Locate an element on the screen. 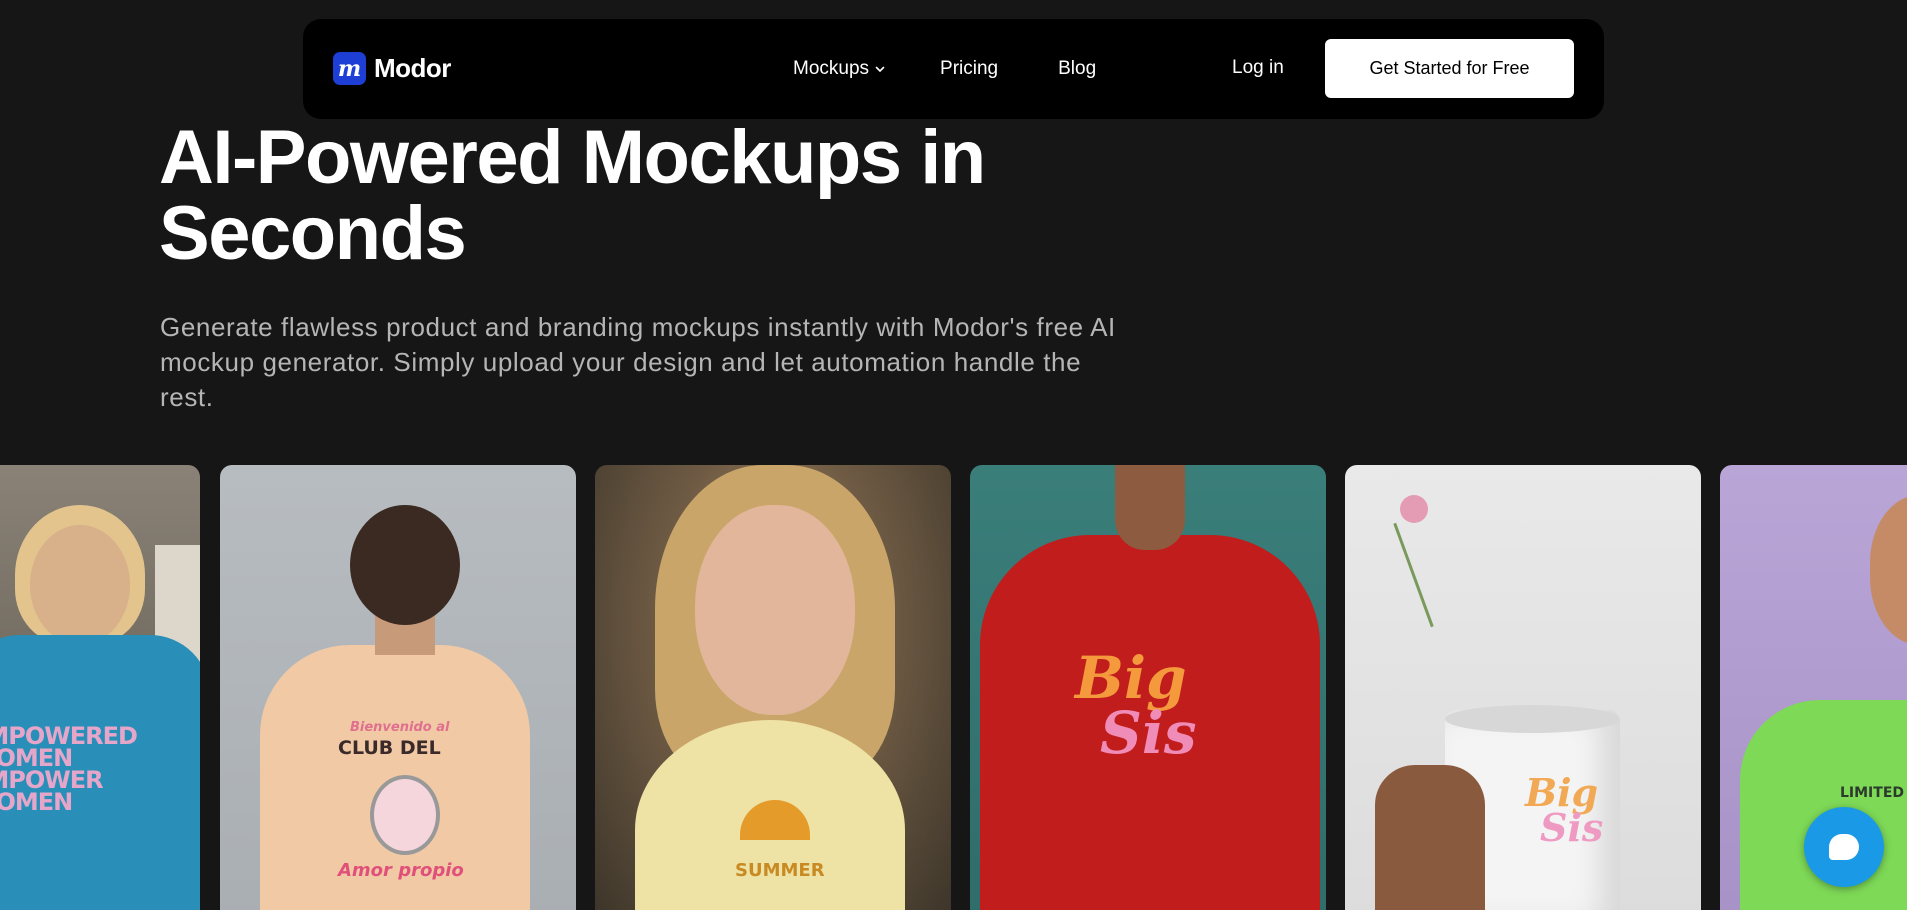 The height and width of the screenshot is (910, 1907). hand-image is located at coordinates (1430, 837).